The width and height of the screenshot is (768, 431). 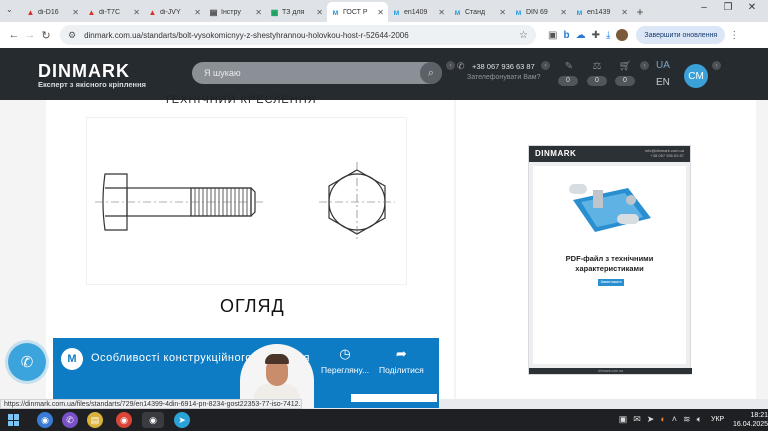 What do you see at coordinates (153, 420) in the screenshot?
I see `chrome-active-icon: ◉` at bounding box center [153, 420].